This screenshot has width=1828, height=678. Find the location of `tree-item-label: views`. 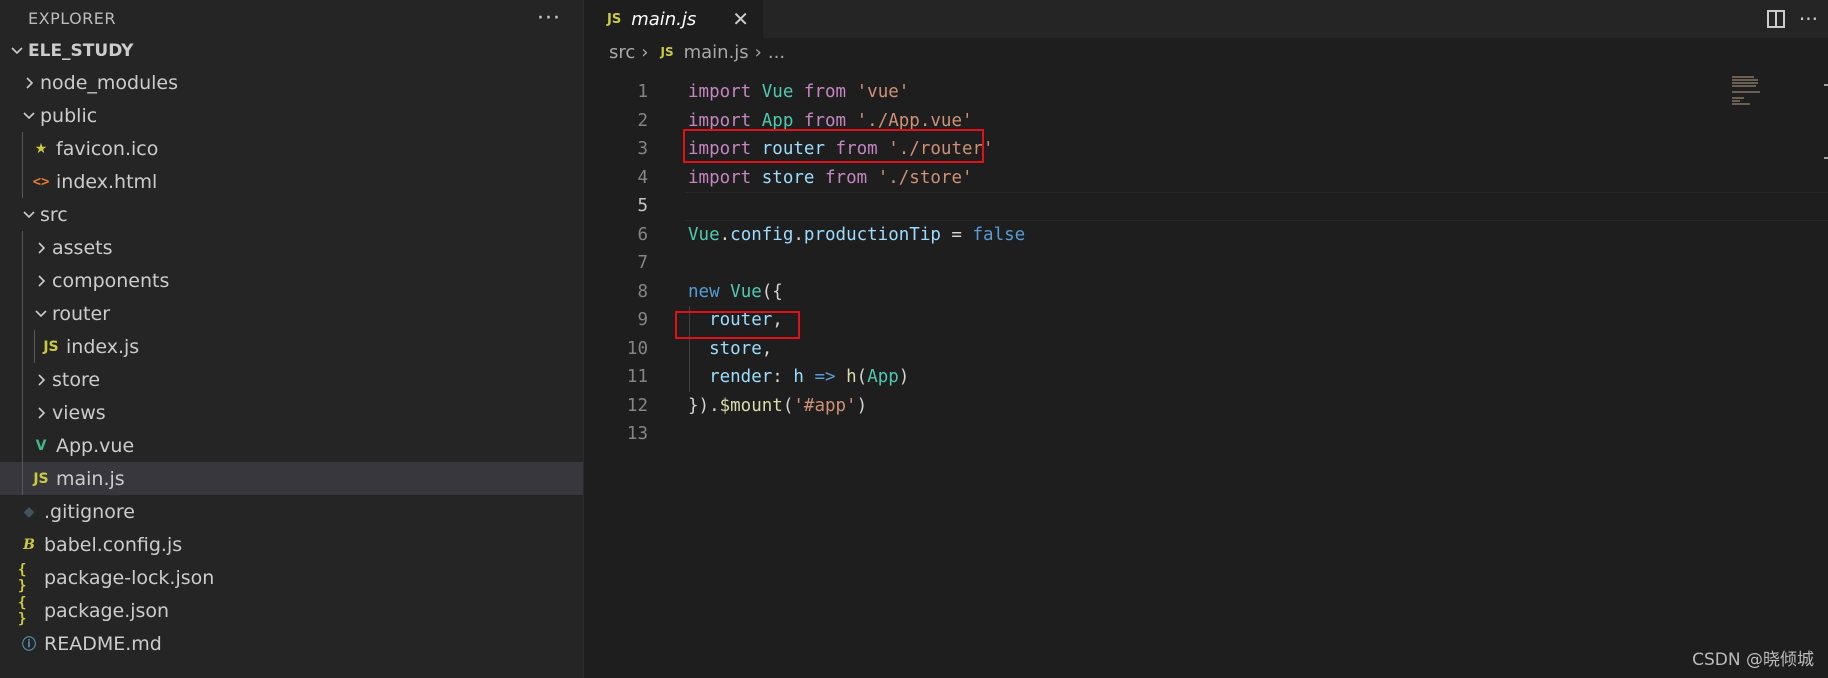

tree-item-label: views is located at coordinates (79, 412).